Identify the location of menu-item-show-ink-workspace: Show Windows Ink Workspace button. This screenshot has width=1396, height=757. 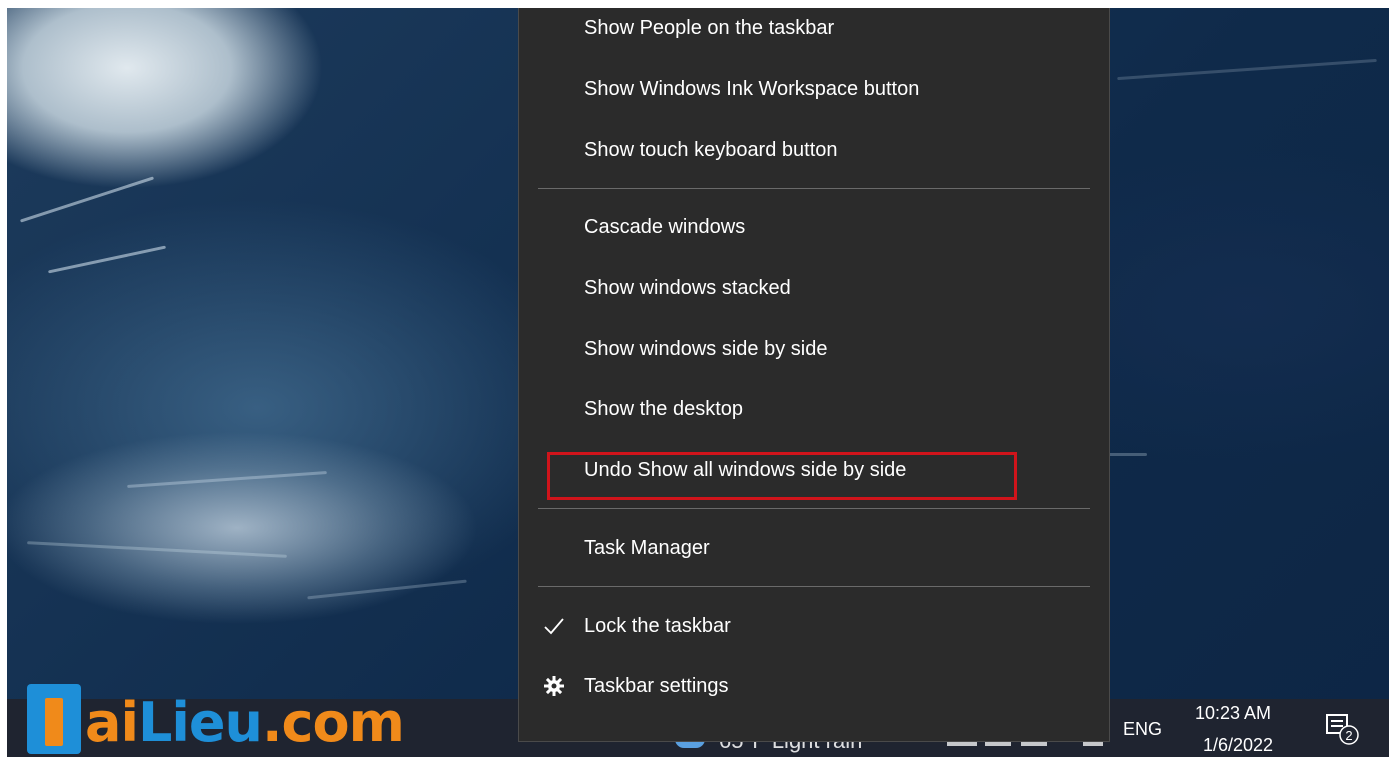
(814, 89).